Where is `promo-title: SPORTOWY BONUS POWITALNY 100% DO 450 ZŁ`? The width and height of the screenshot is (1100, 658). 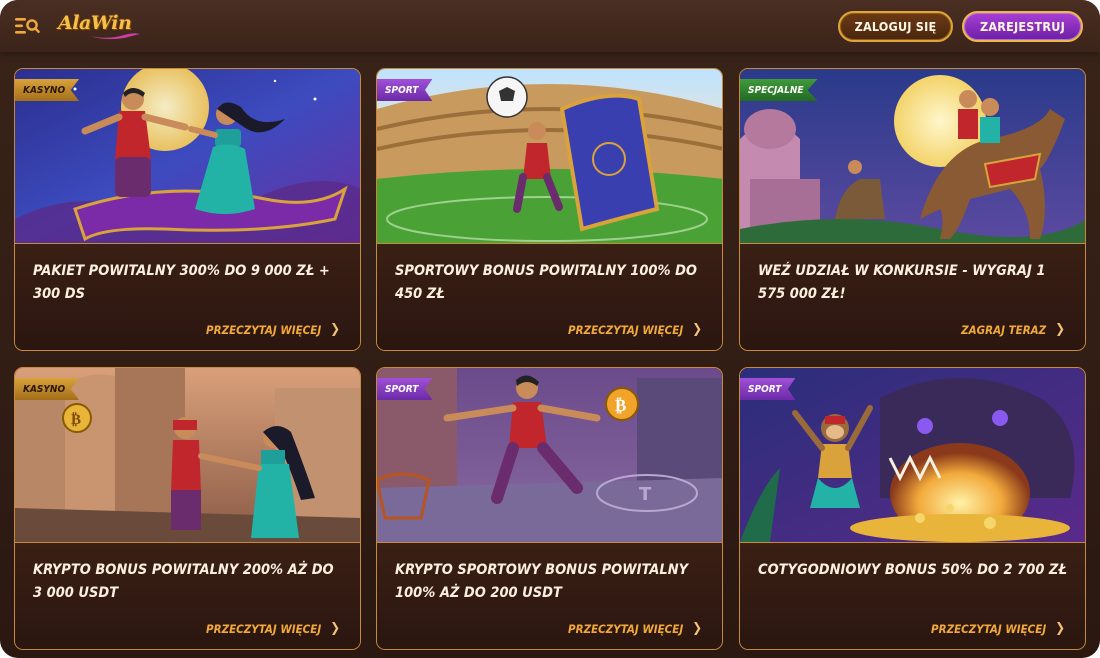 promo-title: SPORTOWY BONUS POWITALNY 100% DO 450 ZŁ is located at coordinates (546, 282).